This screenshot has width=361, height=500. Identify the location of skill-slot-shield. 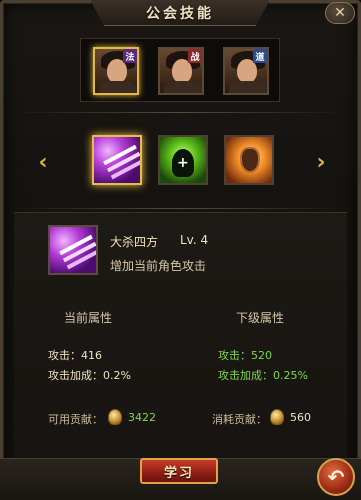
(249, 160).